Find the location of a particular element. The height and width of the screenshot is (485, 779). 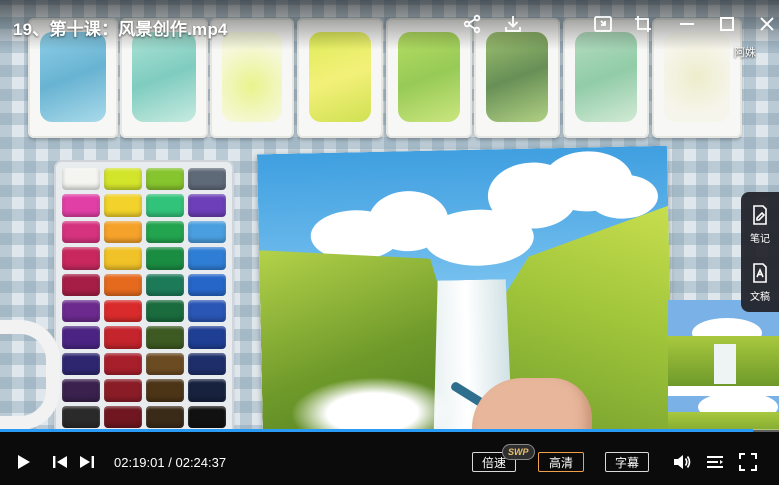

side-panel: 笔记 文稿 is located at coordinates (760, 252).